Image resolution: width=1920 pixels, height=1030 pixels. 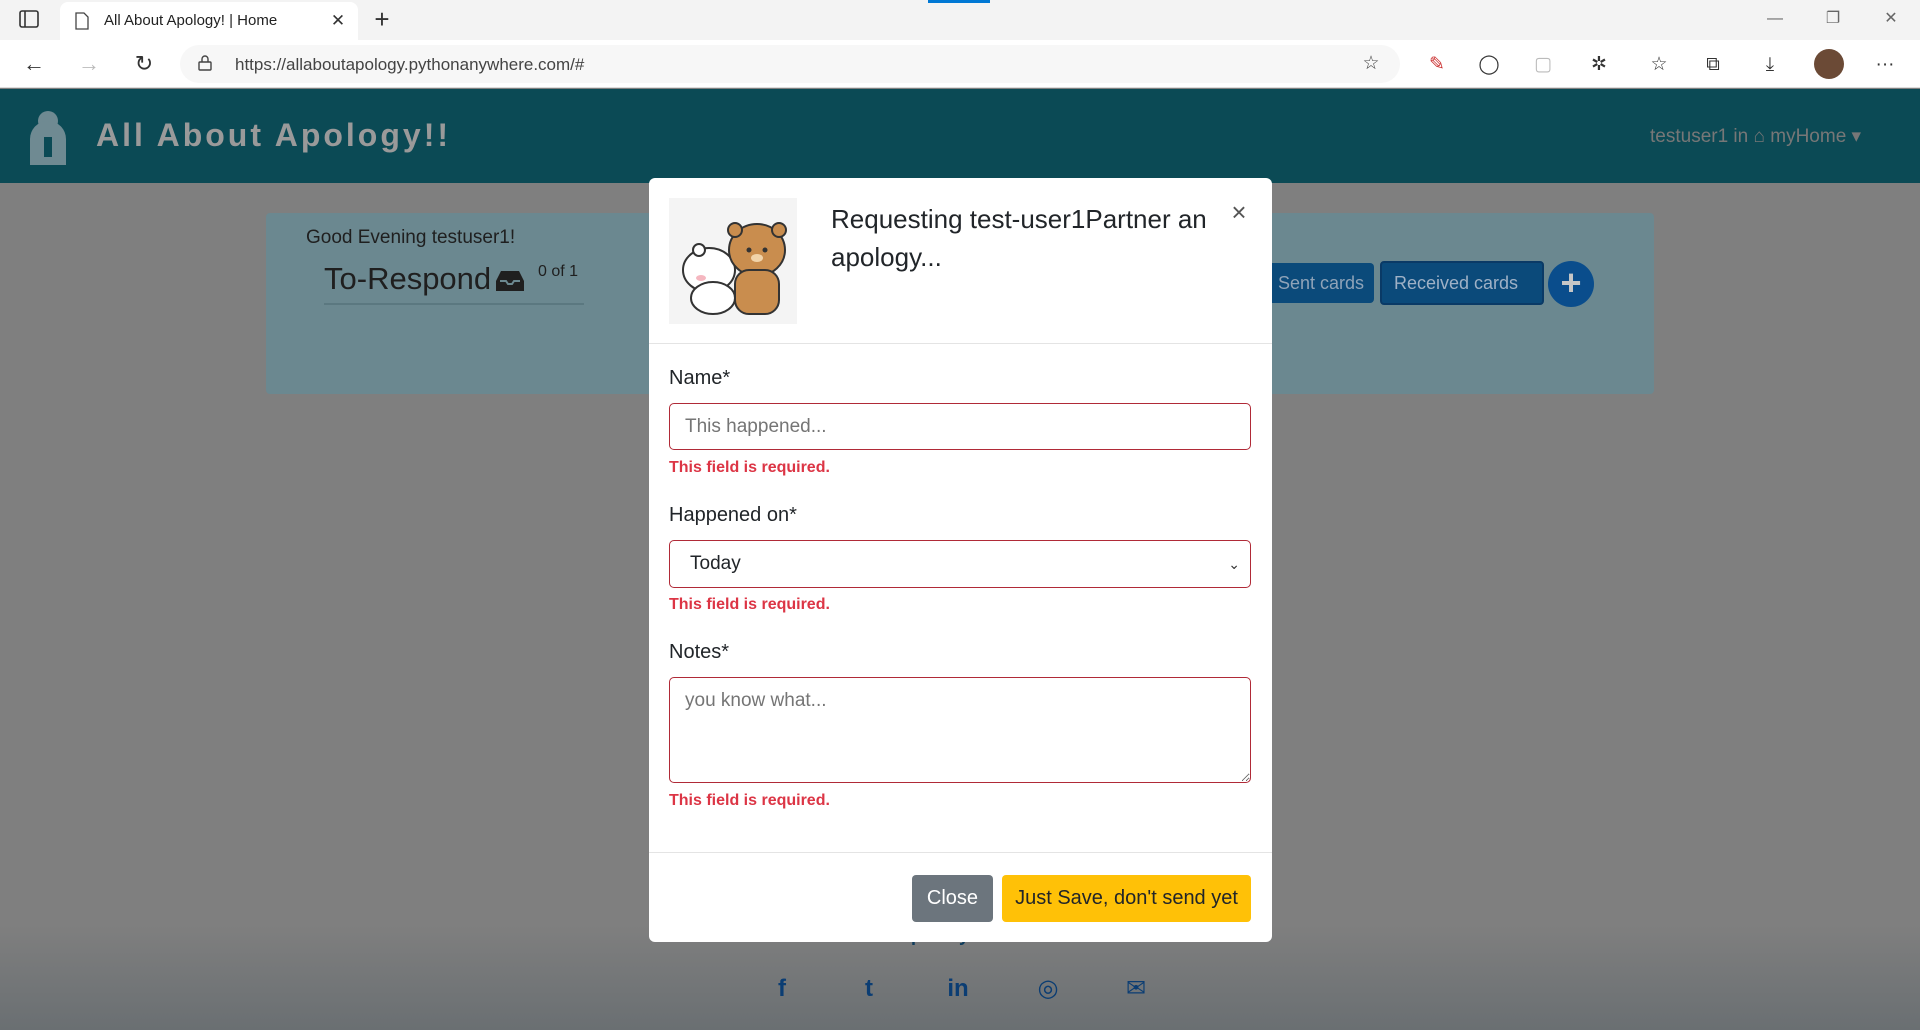 I want to click on happened-on-select: Today ⌄, so click(x=960, y=564).